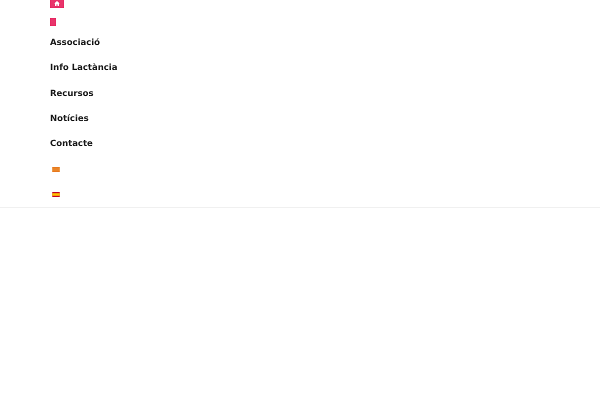 This screenshot has height=400, width=600. I want to click on menu-item: Notícies, so click(69, 119).